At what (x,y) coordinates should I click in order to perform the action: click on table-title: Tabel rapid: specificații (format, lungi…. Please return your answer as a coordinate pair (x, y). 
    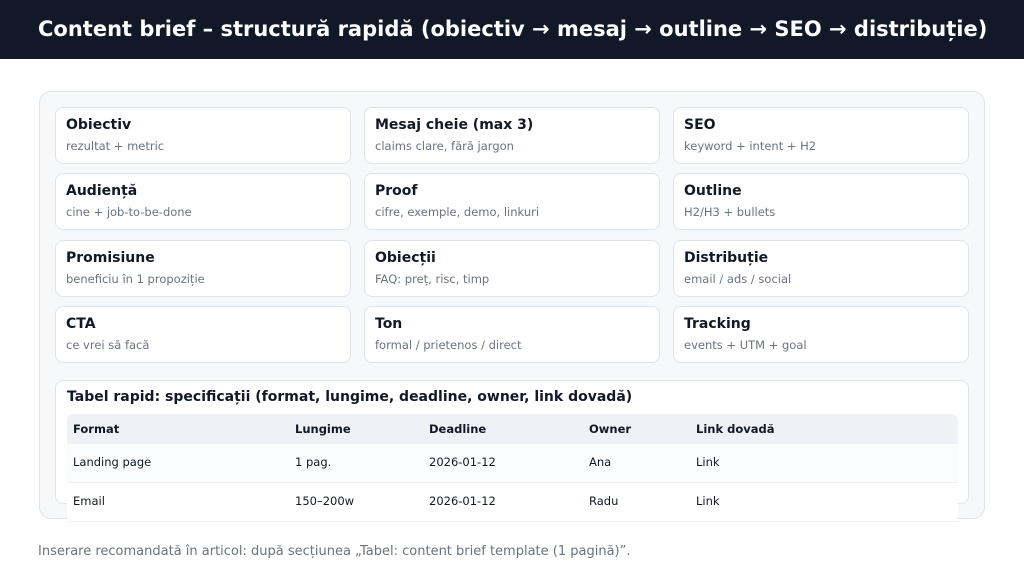
    Looking at the image, I should click on (350, 397).